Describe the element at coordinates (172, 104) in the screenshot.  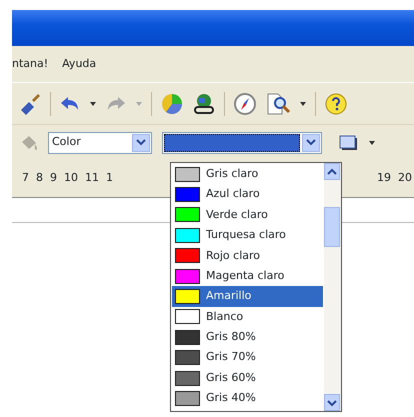
I see `pie-chart-icon` at that location.